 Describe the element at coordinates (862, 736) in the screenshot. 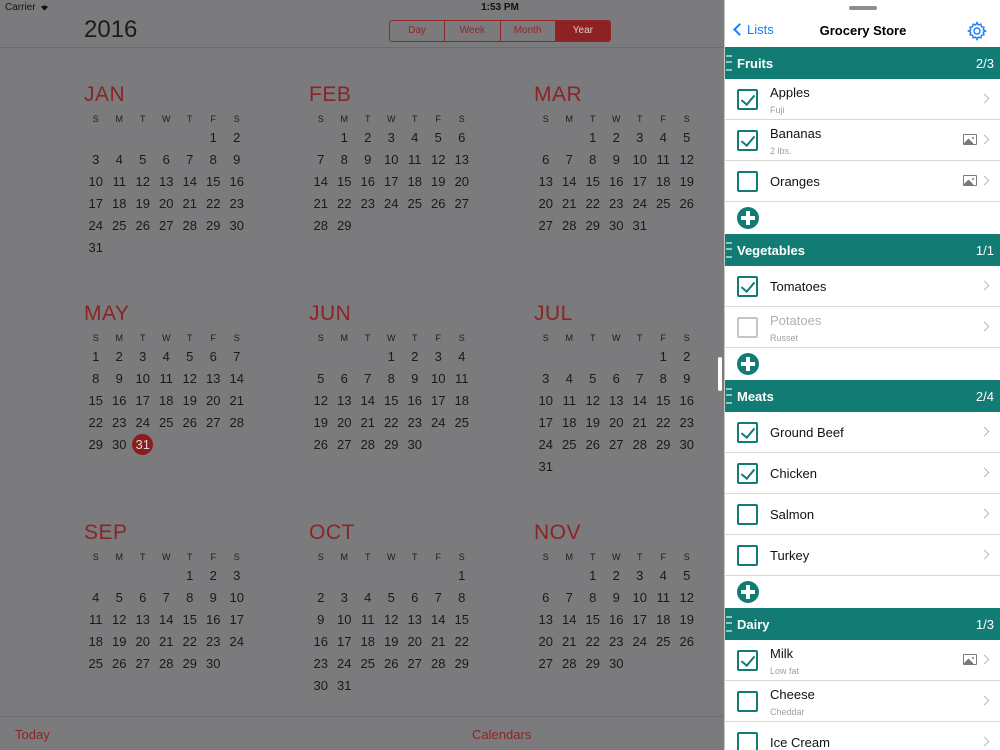

I see `list-item: Ice Cream` at that location.